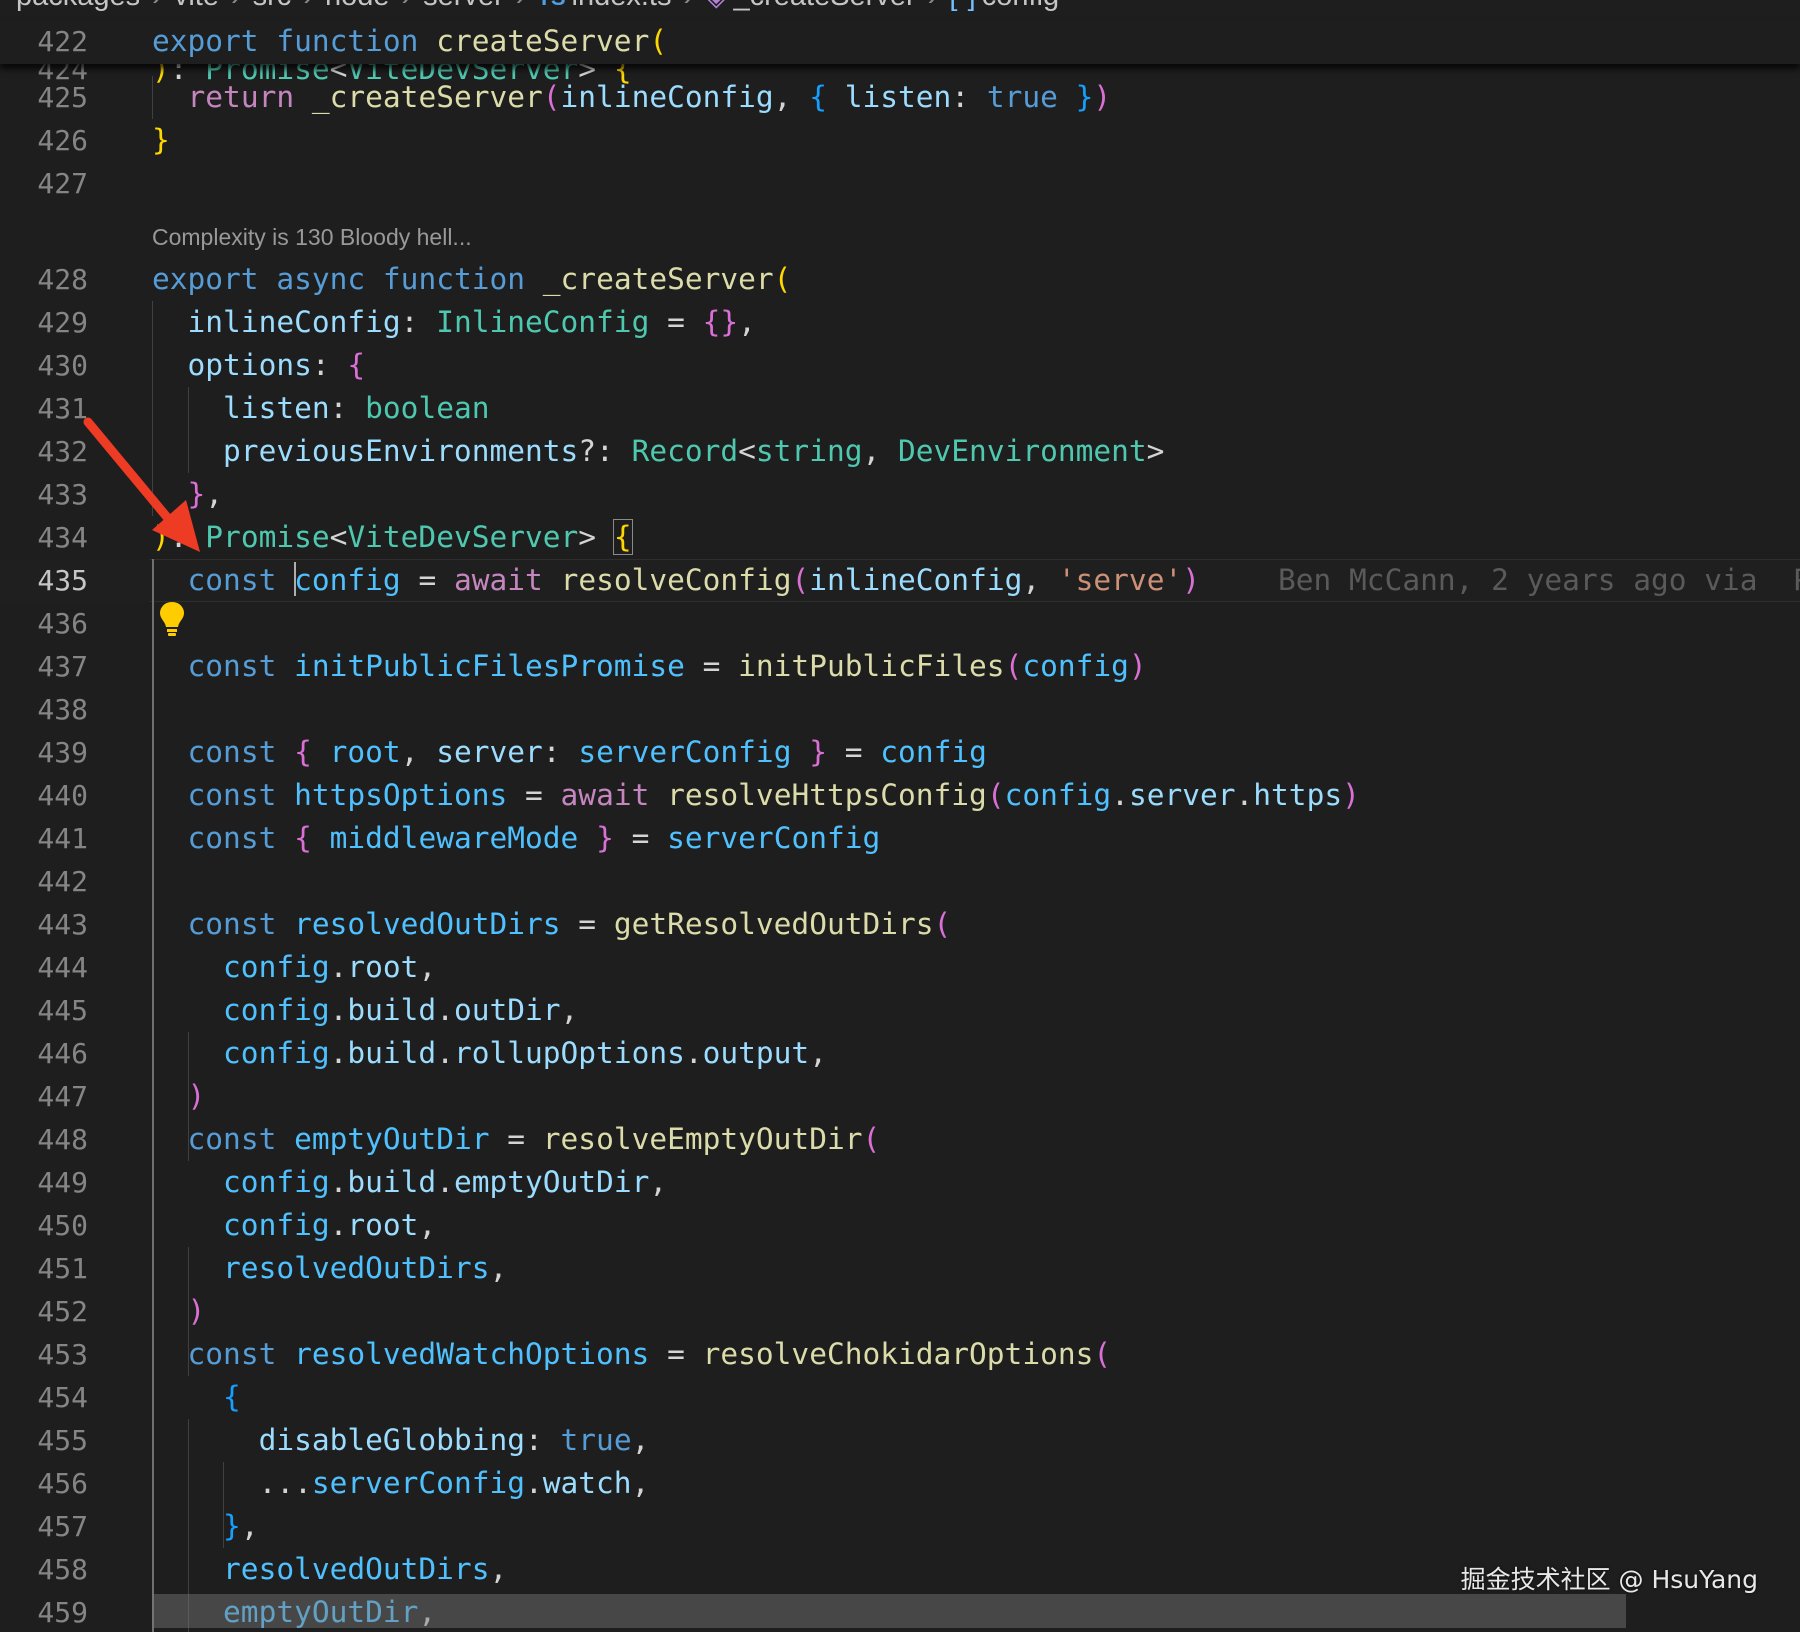 The image size is (1800, 1632). I want to click on code-line: 455 disableGlobbing: true,, so click(900, 1440).